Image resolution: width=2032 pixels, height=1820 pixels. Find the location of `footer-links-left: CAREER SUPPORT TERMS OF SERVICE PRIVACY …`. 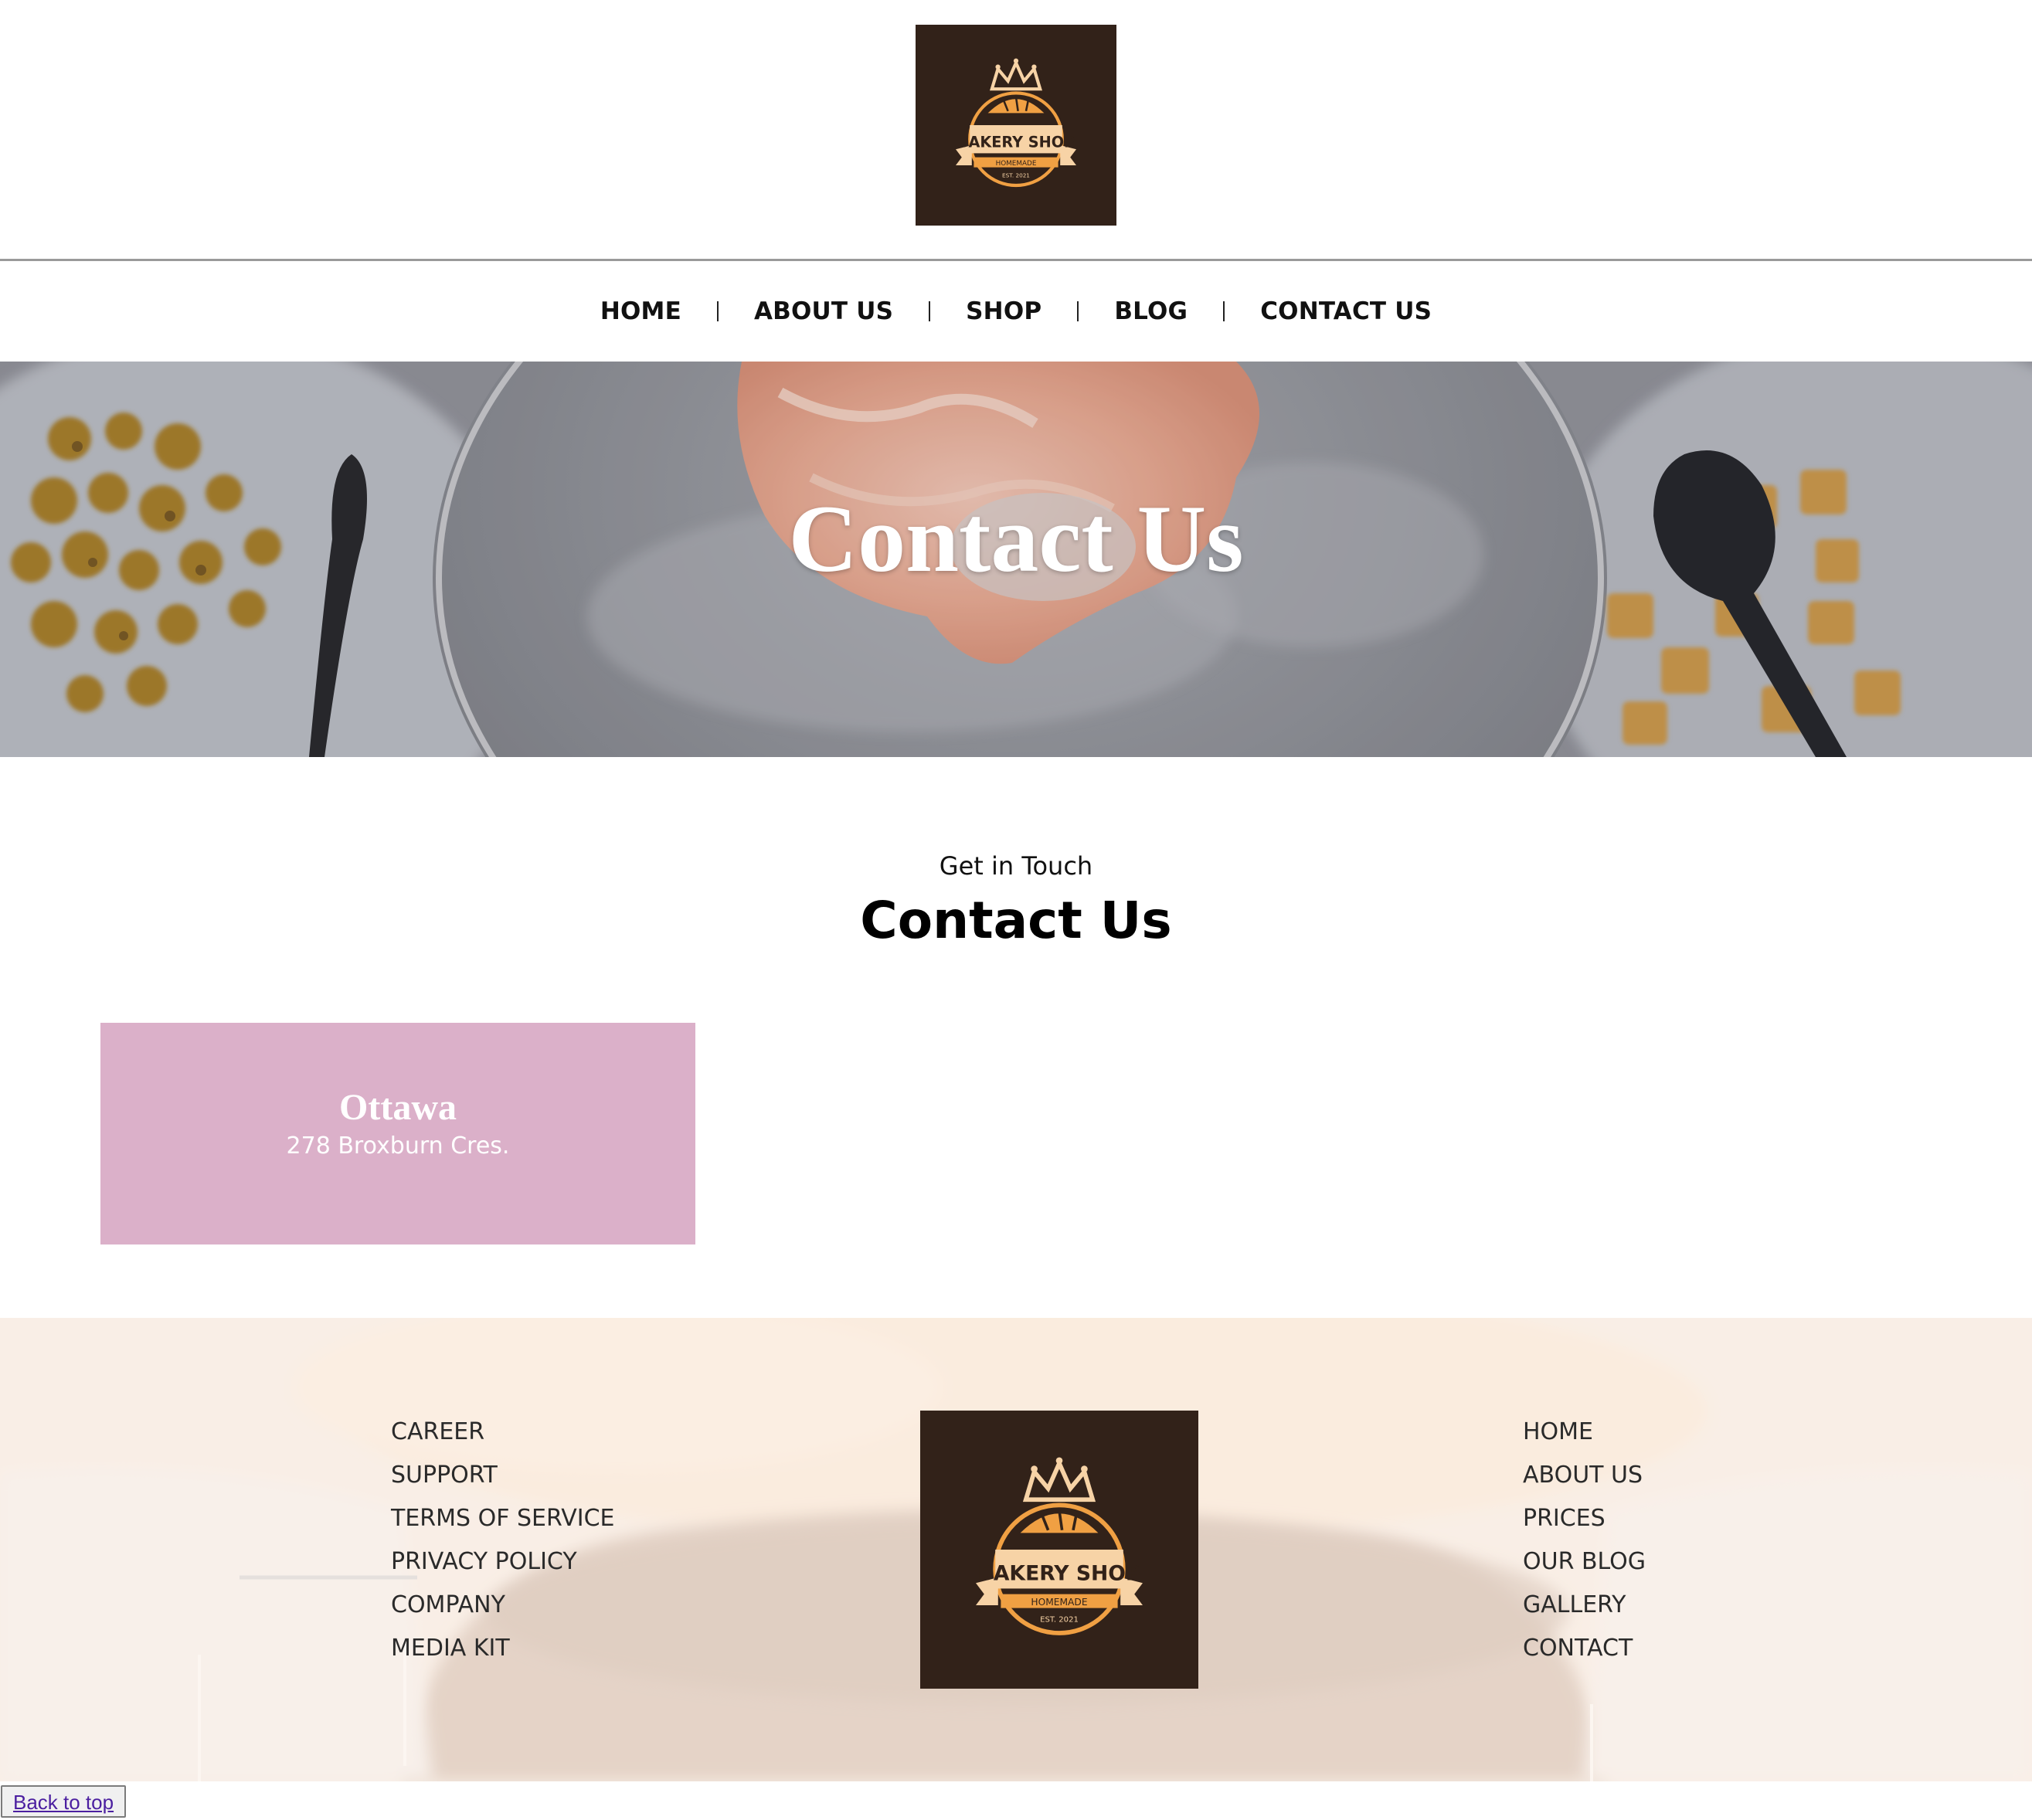

footer-links-left: CAREER SUPPORT TERMS OF SERVICE PRIVACY … is located at coordinates (502, 1540).